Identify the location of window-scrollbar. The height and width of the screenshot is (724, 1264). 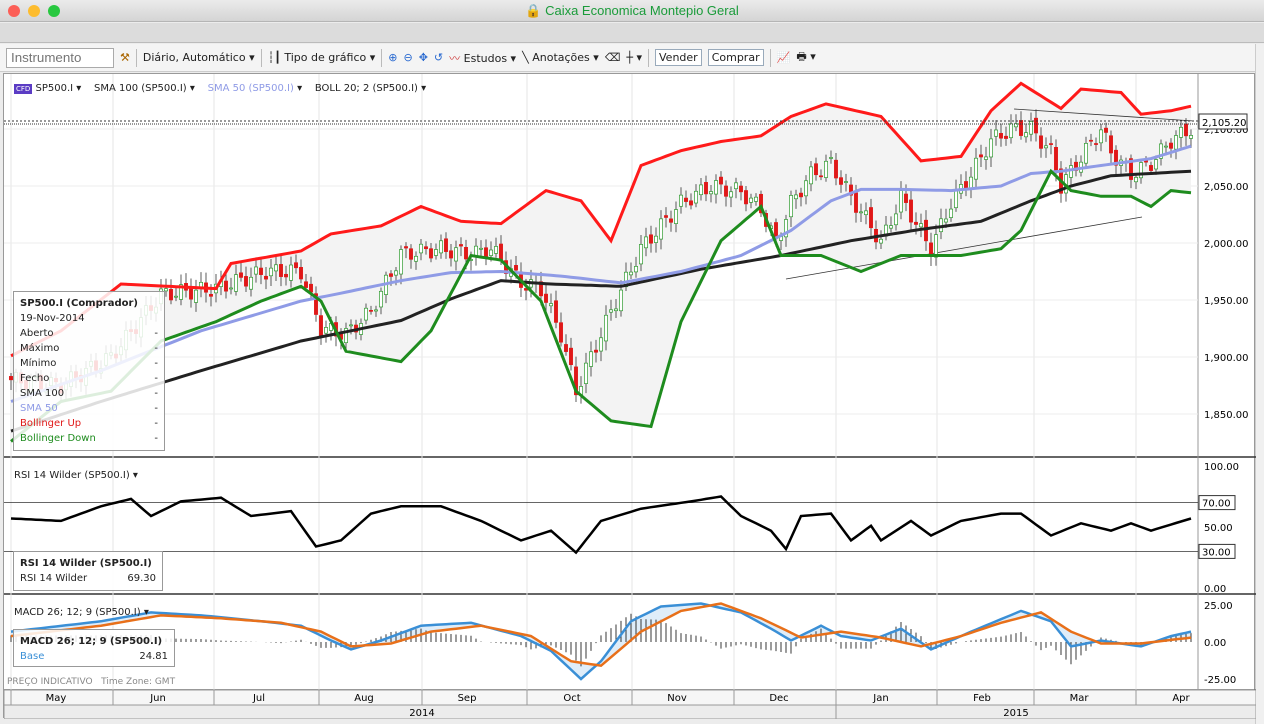
(1259, 384).